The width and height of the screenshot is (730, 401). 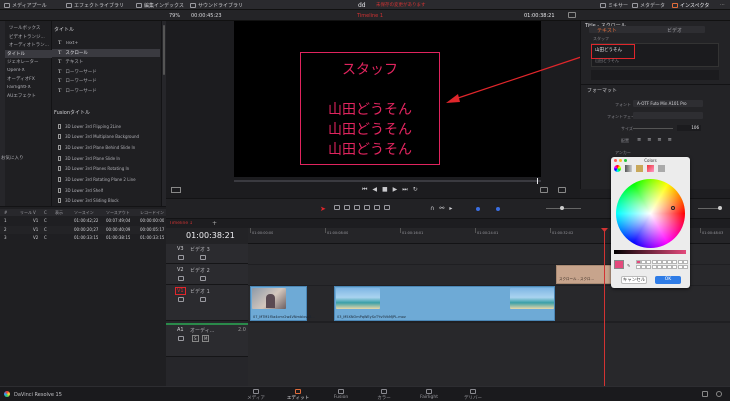 I want to click on category-item: オーディオFX, so click(x=28, y=79).